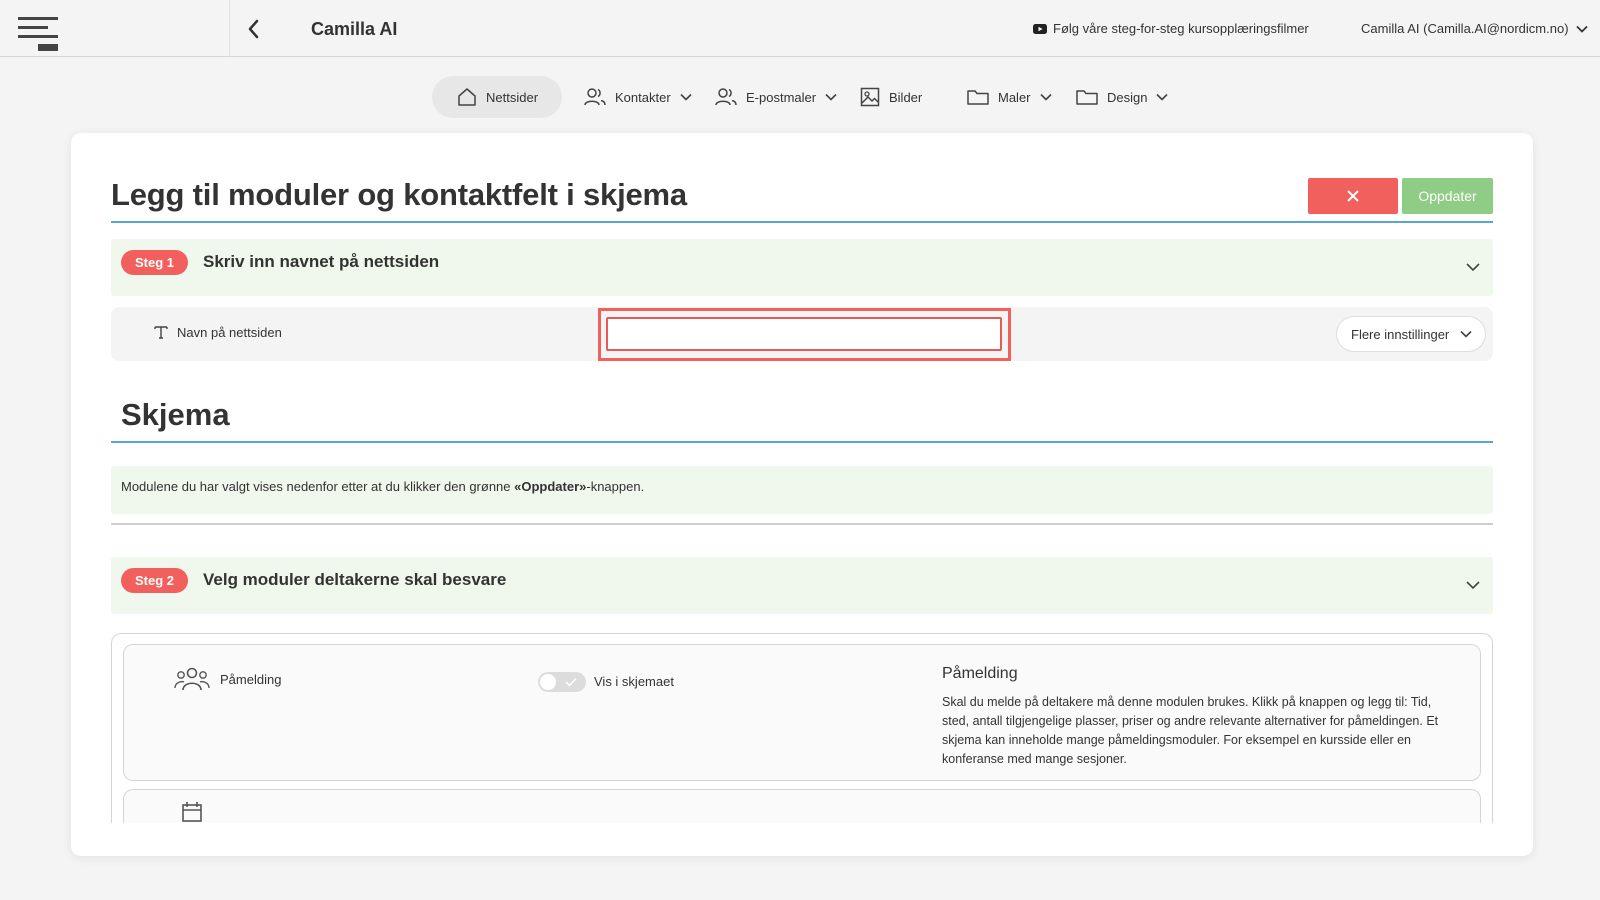 The image size is (1600, 900). What do you see at coordinates (254, 29) in the screenshot?
I see `back-arrow-icon` at bounding box center [254, 29].